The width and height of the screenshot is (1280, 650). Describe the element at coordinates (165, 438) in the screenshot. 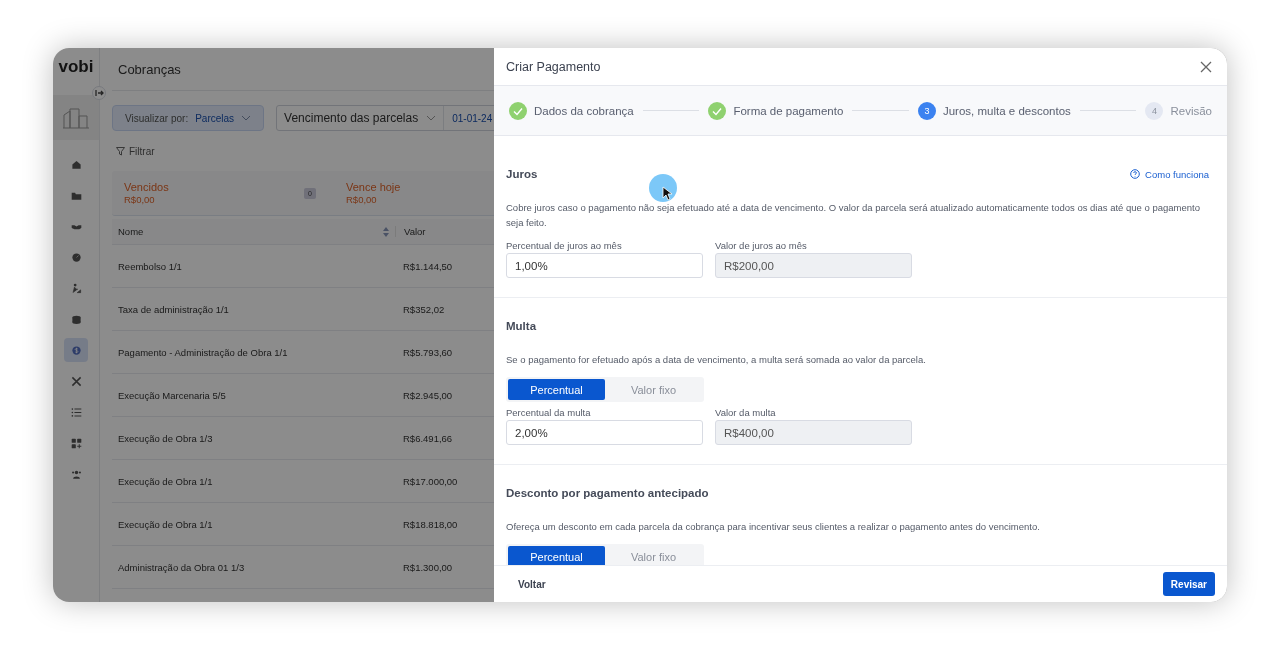

I see `table-cell-text: Execução de Obra 1/3` at that location.